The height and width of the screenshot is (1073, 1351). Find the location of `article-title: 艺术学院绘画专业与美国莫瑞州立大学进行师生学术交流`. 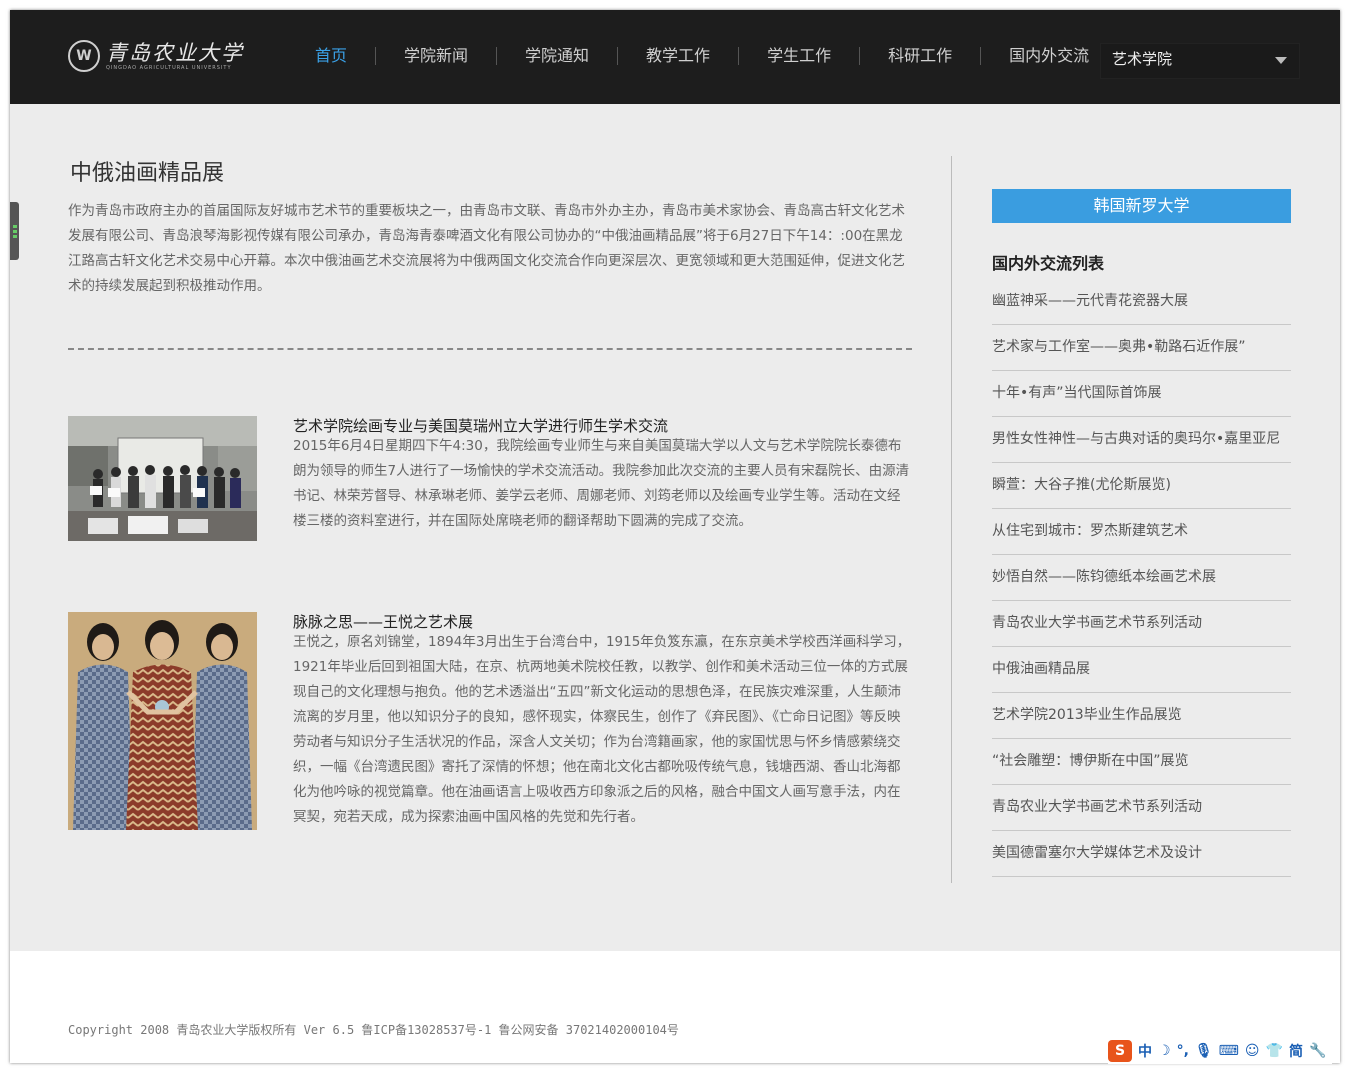

article-title: 艺术学院绘画专业与美国莫瑞州立大学进行师生学术交流 is located at coordinates (480, 426).